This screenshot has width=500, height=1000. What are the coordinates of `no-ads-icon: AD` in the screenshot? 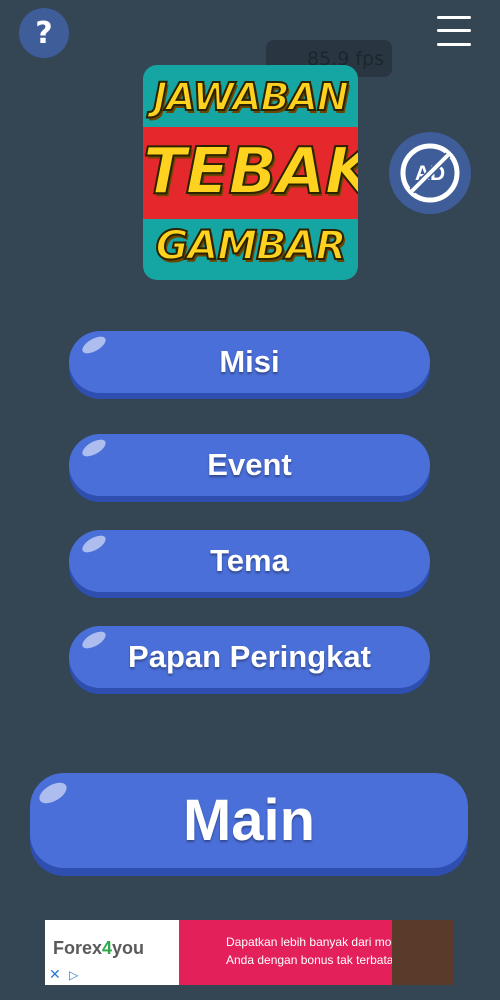 It's located at (430, 173).